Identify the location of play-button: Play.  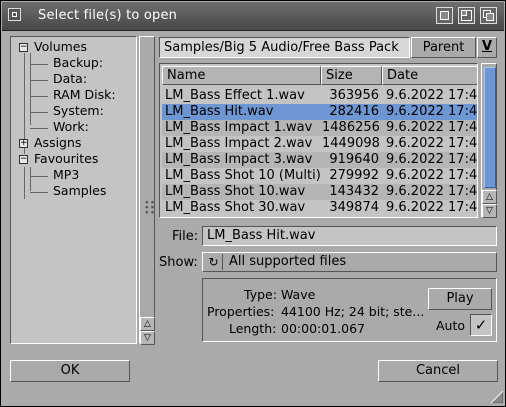
(460, 299).